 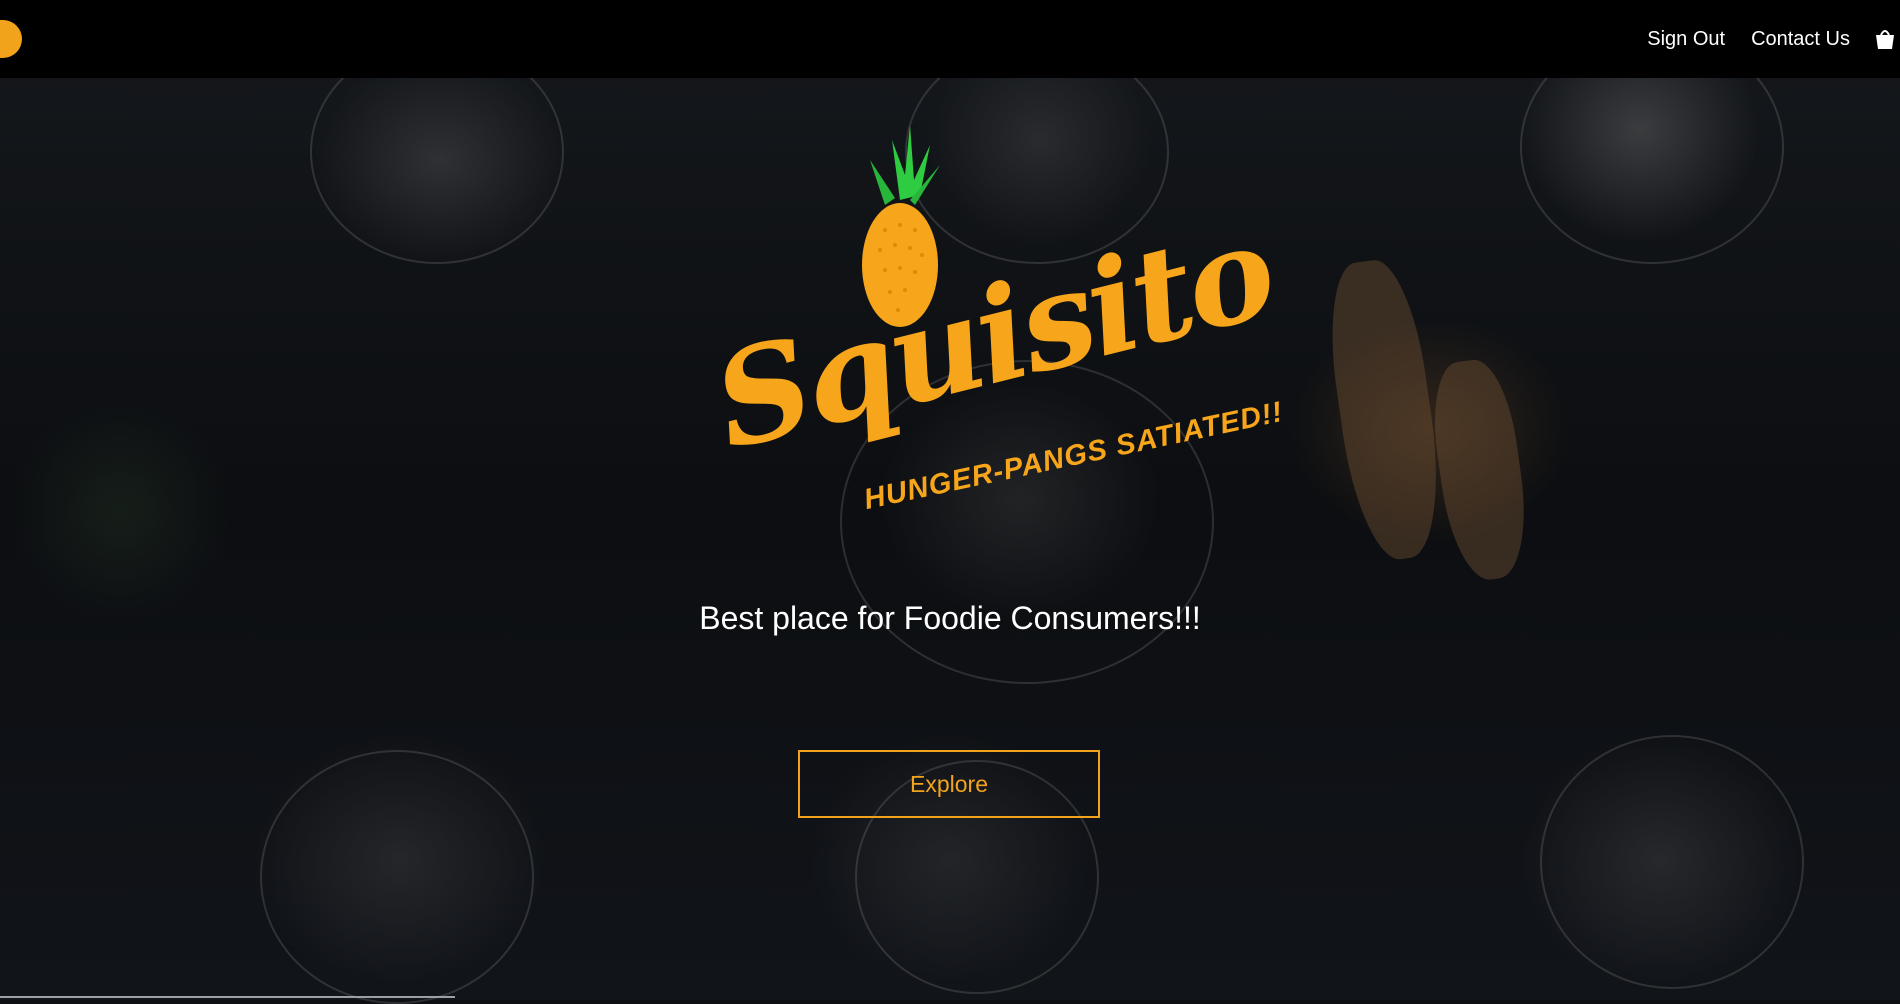 What do you see at coordinates (1800, 39) in the screenshot?
I see `contact-us-link: Contact Us` at bounding box center [1800, 39].